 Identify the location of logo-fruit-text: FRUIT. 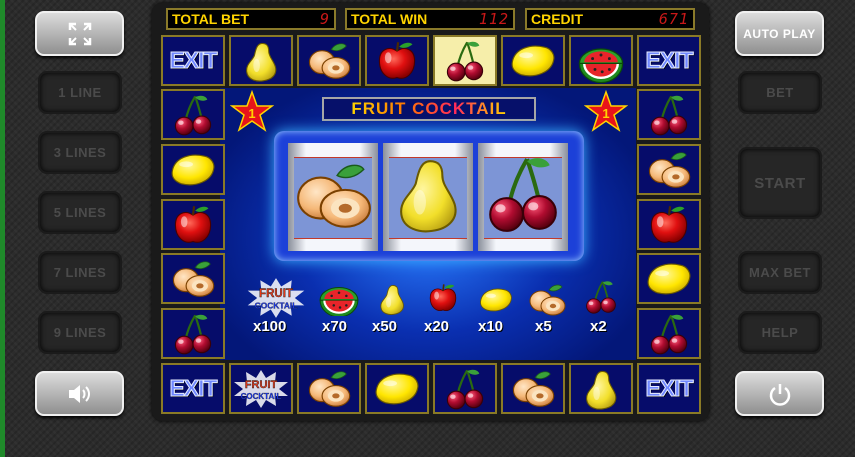
(261, 385).